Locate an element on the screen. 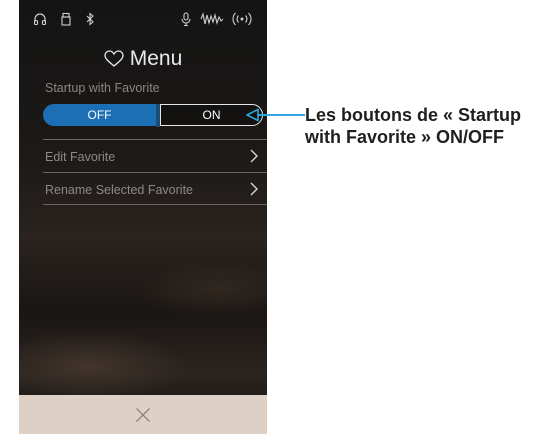 This screenshot has height=434, width=555. wave-icon is located at coordinates (212, 19).